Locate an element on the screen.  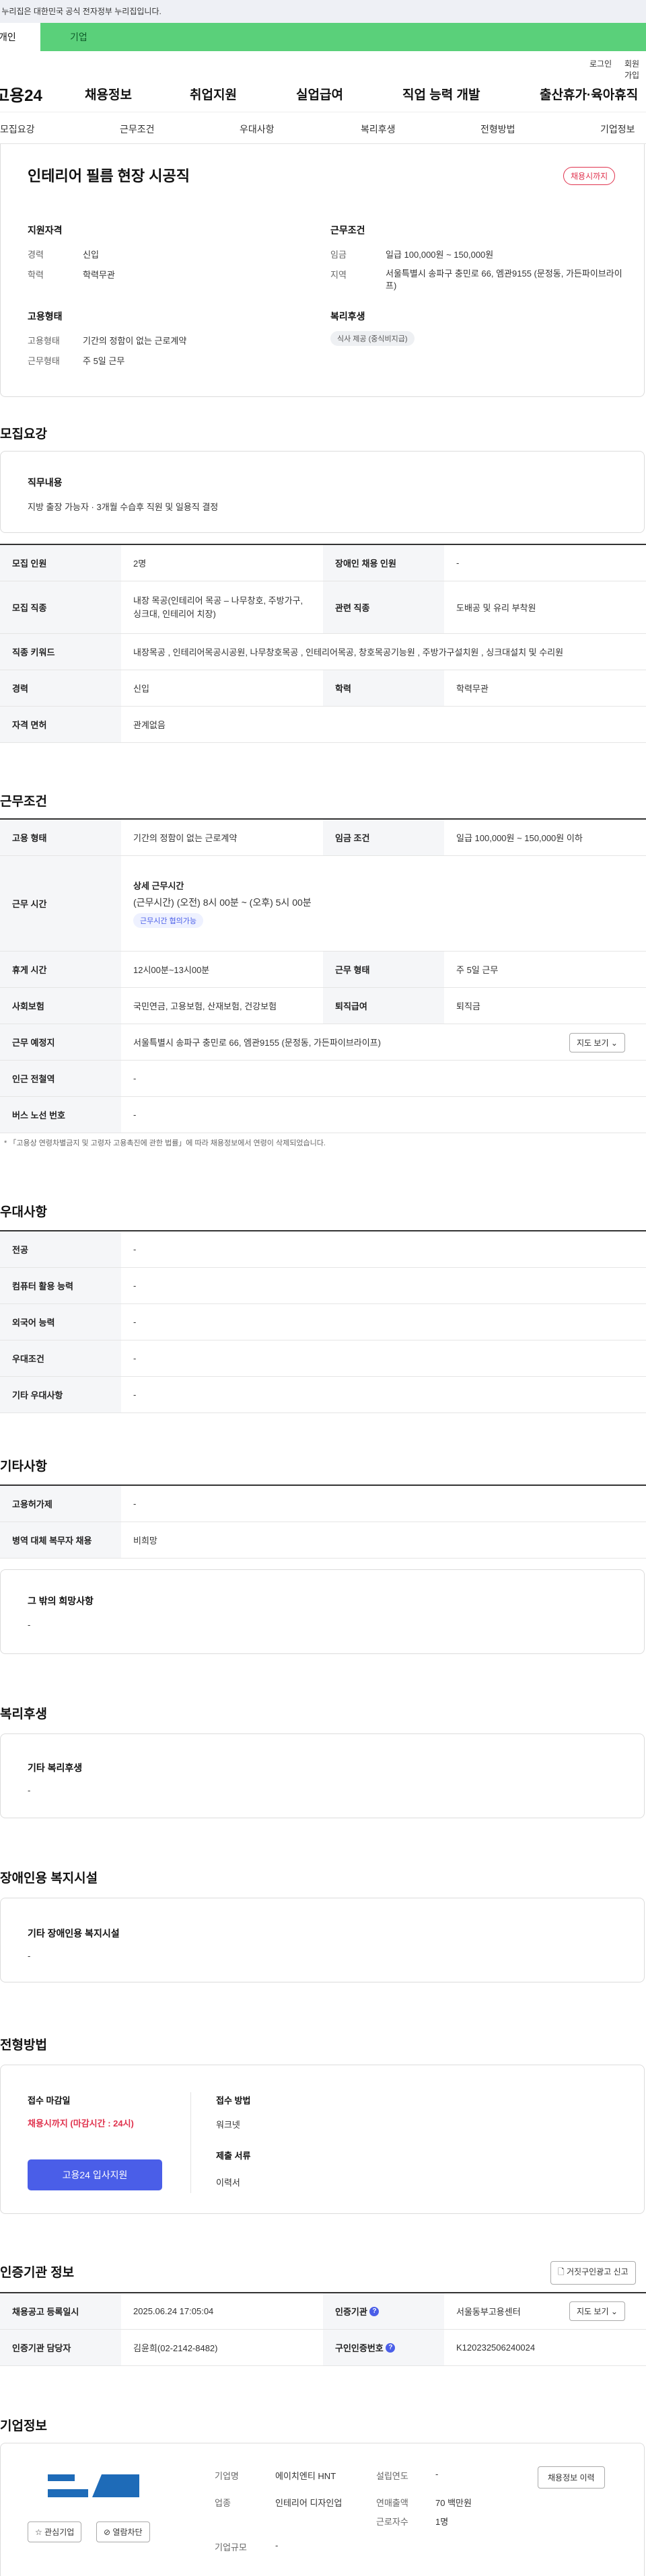
pref-table: 전공 - 컴퓨터 활용 능력 - 외국어 능력 - 우대조건 - 기타 우대사항 - is located at coordinates (323, 1321).